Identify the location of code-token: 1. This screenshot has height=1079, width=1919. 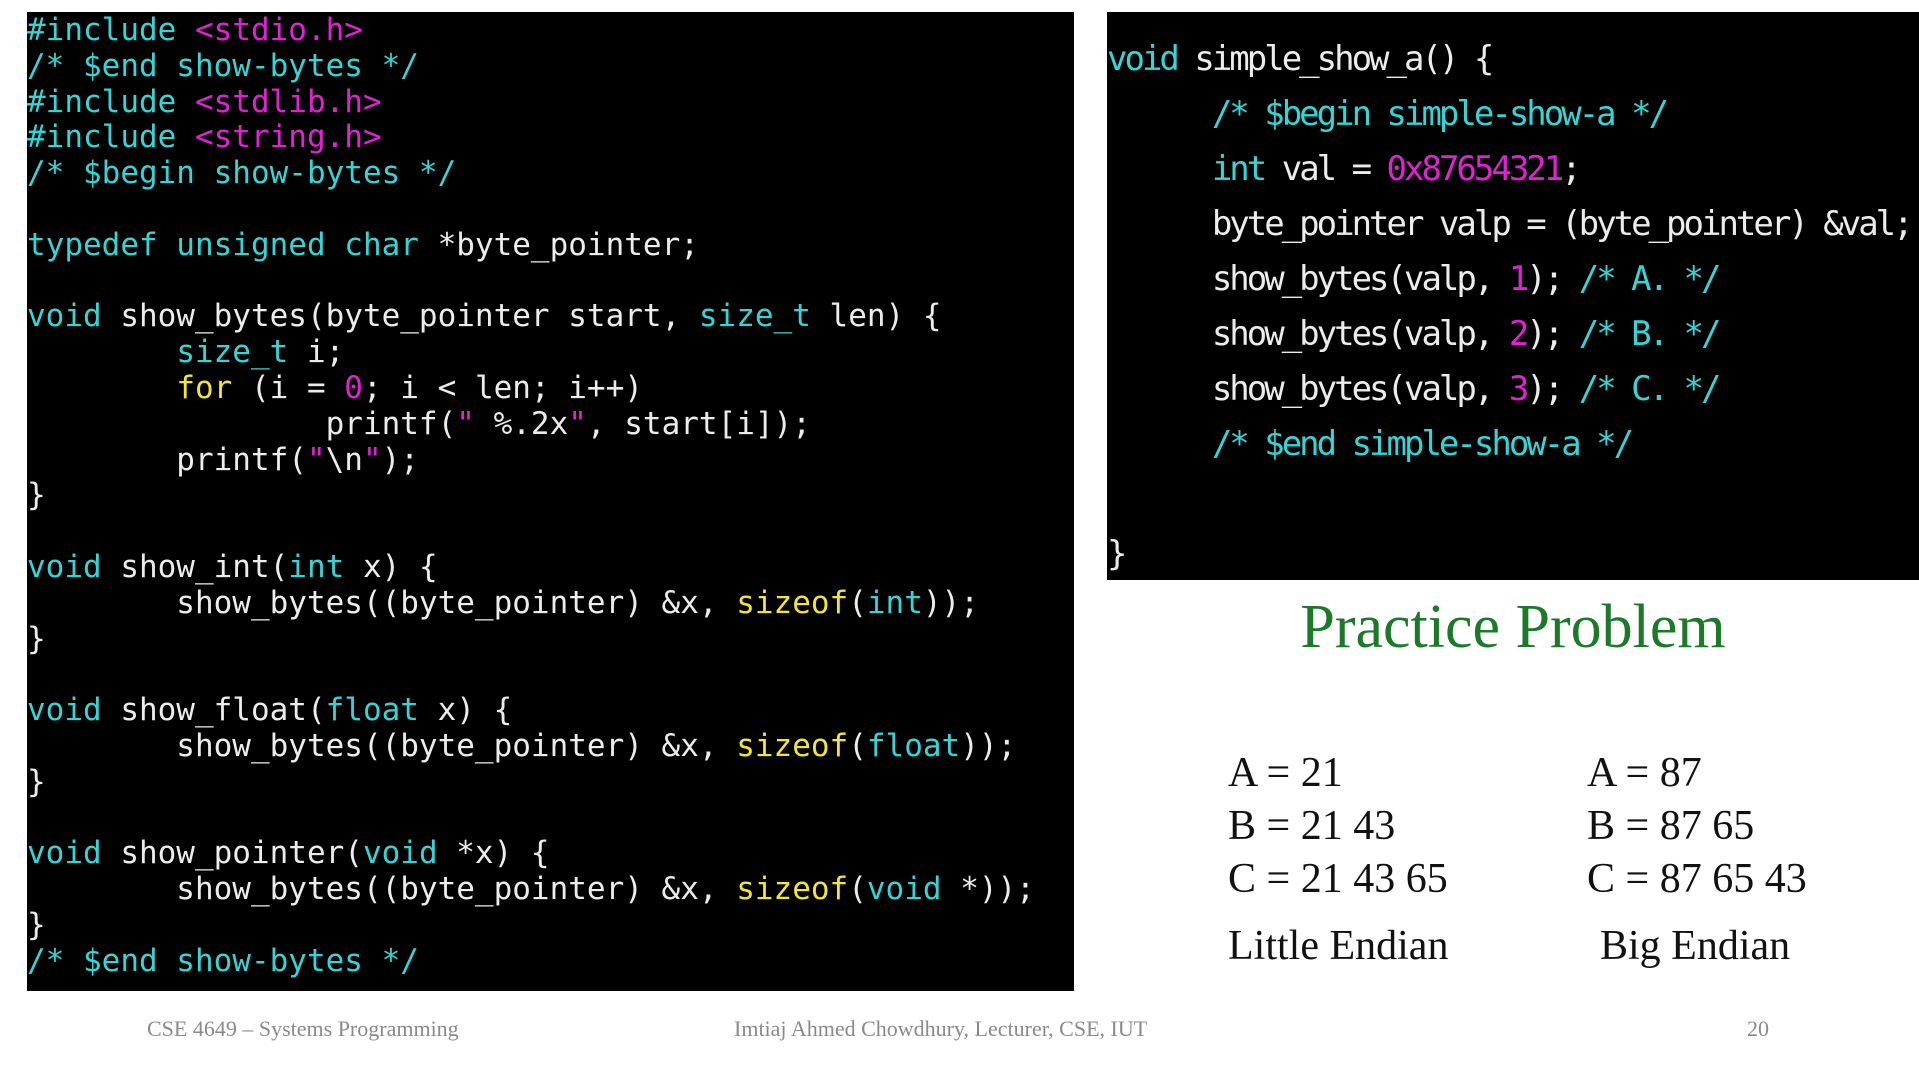
(1519, 279).